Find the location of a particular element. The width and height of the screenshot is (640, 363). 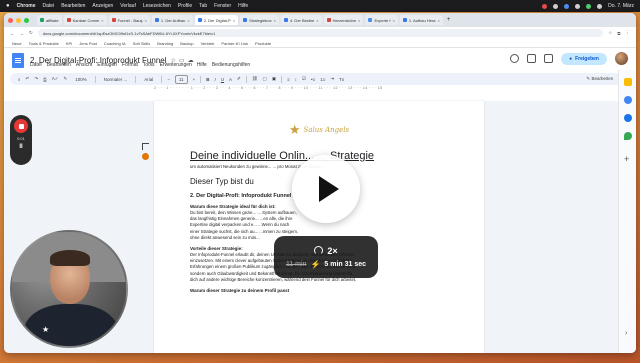

new-tab-icon: + is located at coordinates (449, 20).